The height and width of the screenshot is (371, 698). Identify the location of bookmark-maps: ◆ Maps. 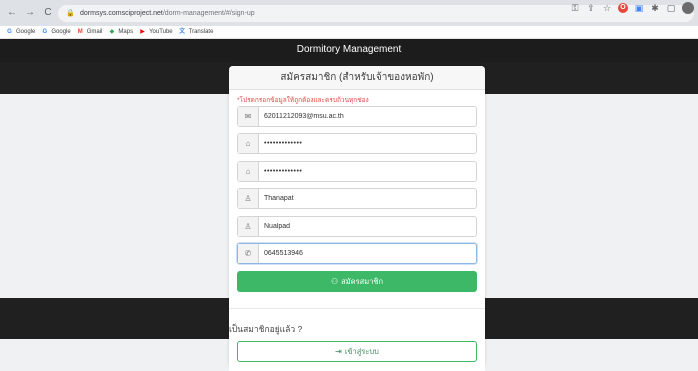
(120, 32).